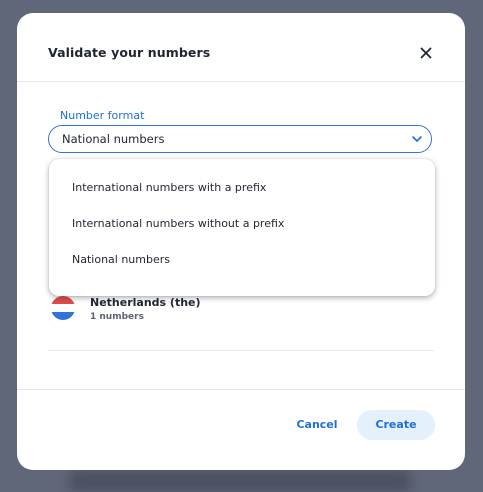 The image size is (483, 492). What do you see at coordinates (417, 139) in the screenshot?
I see `chevron-down-icon` at bounding box center [417, 139].